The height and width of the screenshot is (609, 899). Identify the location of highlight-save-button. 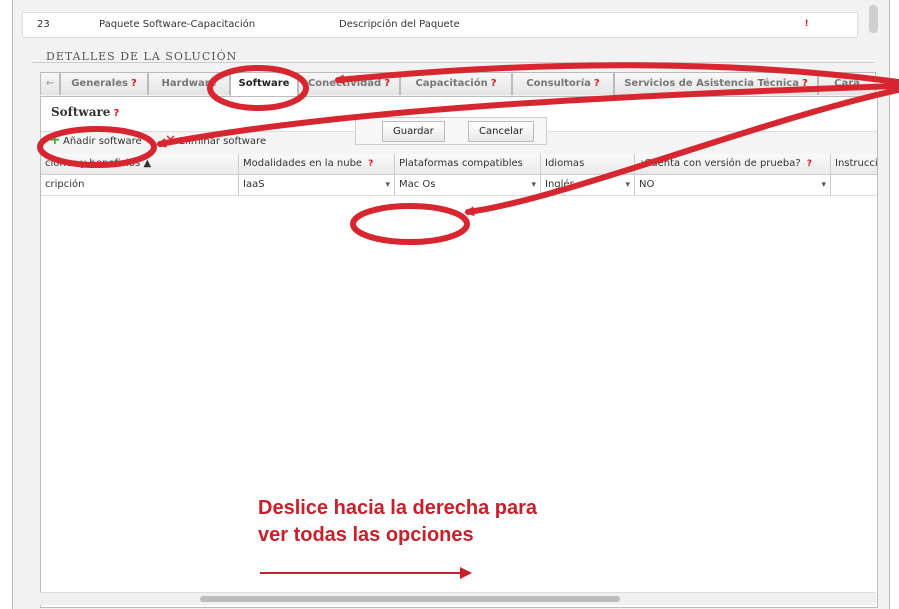
(410, 224).